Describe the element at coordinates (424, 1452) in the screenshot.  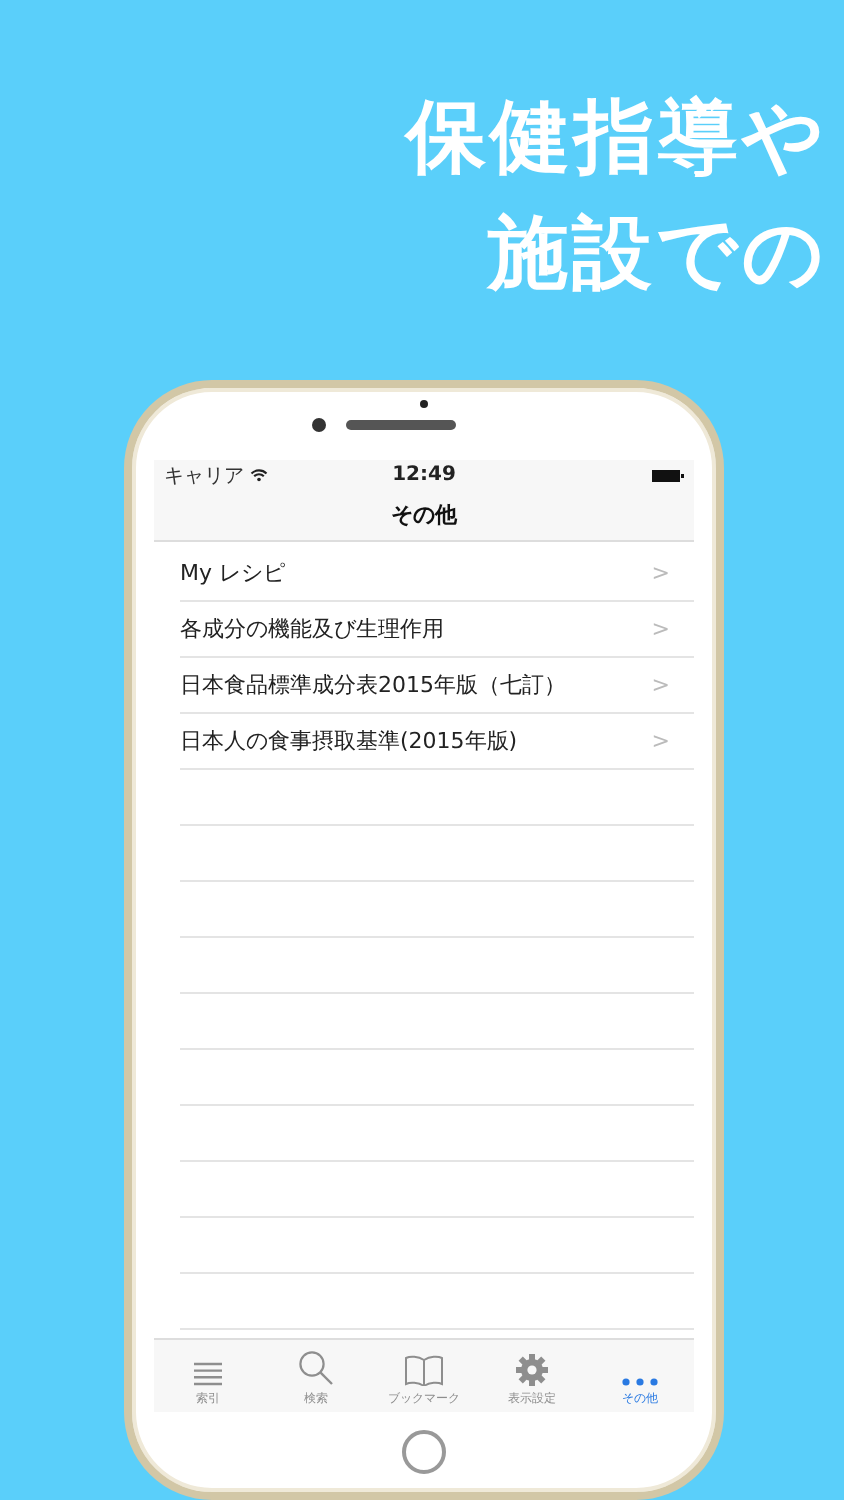
I see `home-button` at that location.